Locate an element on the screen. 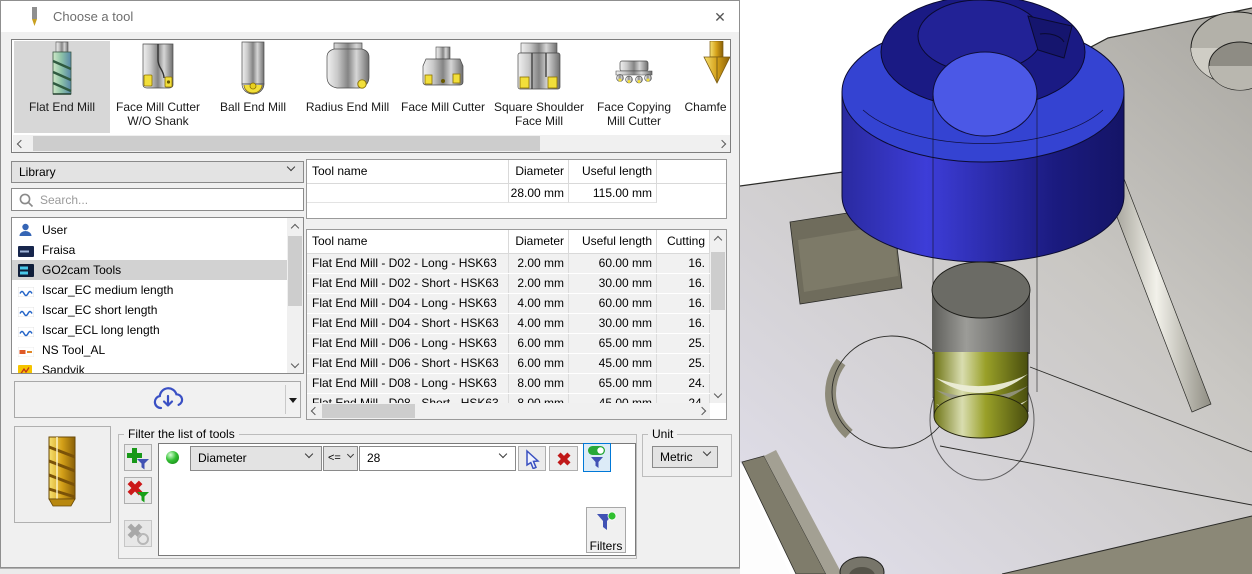 Image resolution: width=1252 pixels, height=574 pixels. column-header: Diameter is located at coordinates (539, 241).